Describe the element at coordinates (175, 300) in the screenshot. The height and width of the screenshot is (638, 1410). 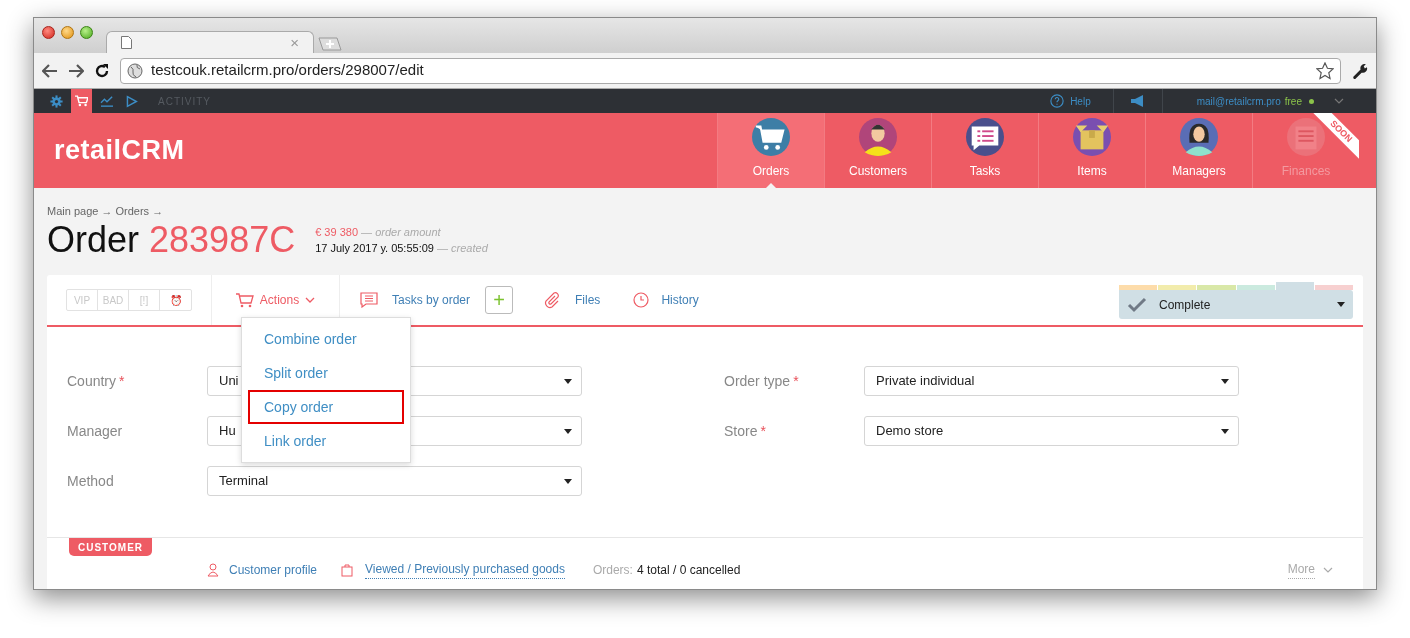
I see `tag-toggle: ⏰` at that location.